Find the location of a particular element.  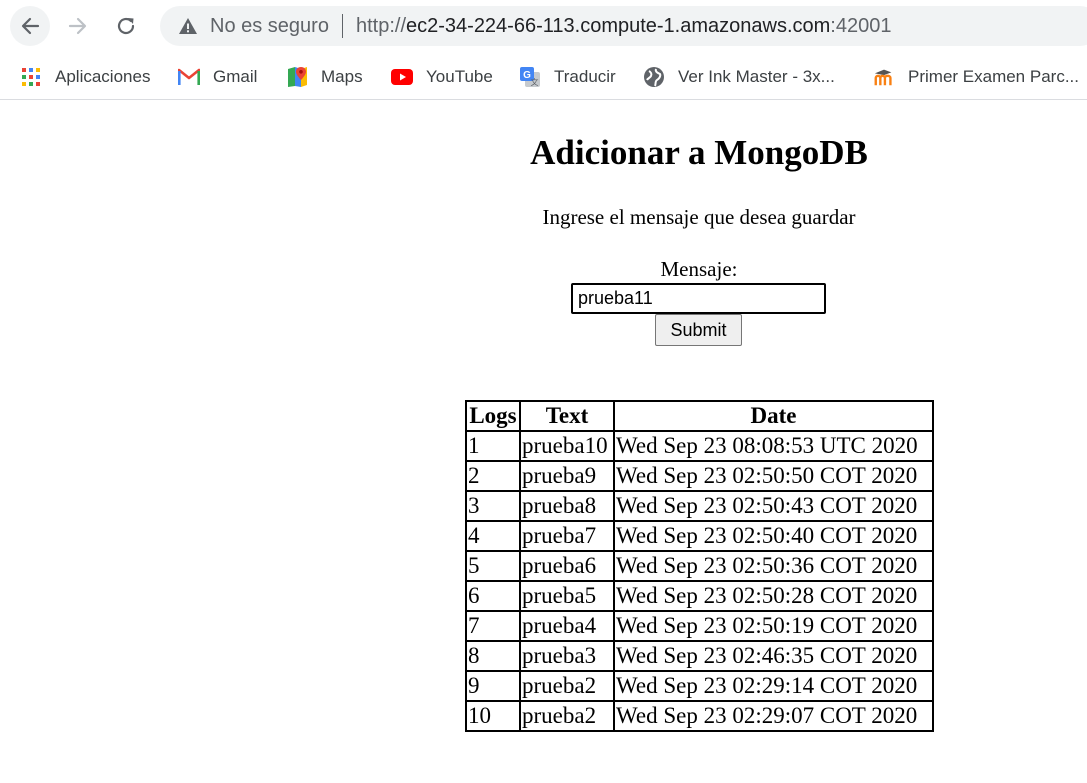

cell-date: Wed Sep 23 02:29:07 COT 2020 is located at coordinates (773, 716).